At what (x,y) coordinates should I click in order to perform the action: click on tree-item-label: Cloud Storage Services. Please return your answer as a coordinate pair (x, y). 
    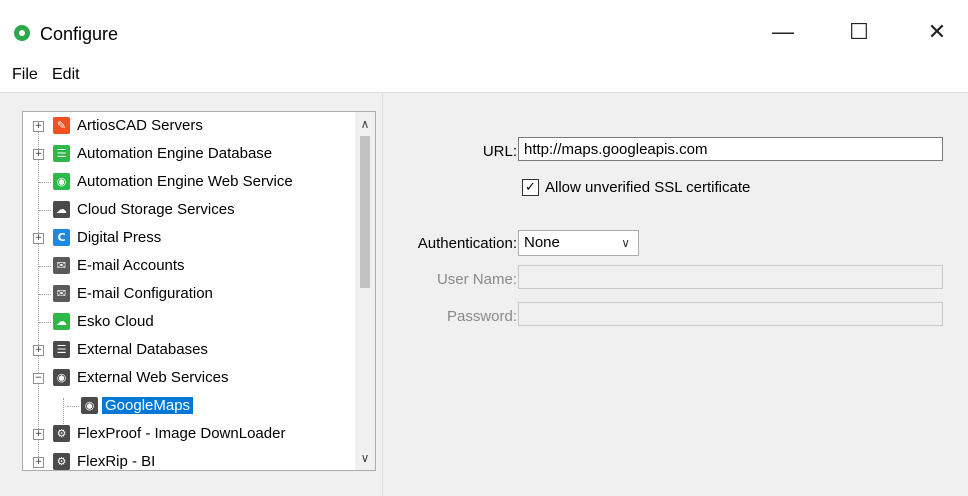
    Looking at the image, I should click on (156, 209).